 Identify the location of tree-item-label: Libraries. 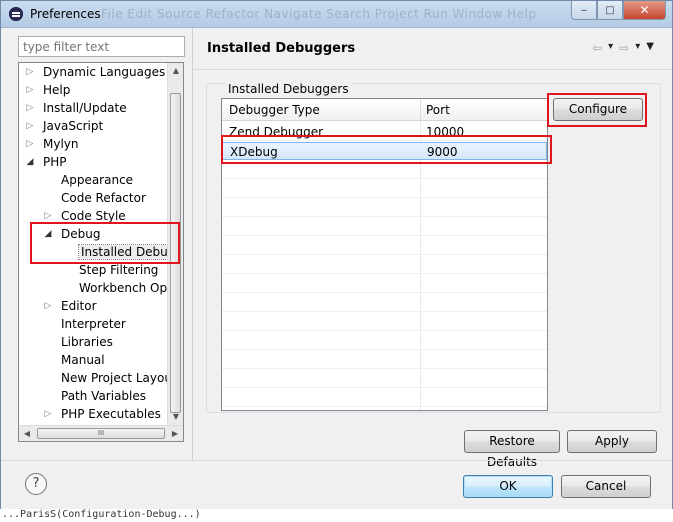
(87, 342).